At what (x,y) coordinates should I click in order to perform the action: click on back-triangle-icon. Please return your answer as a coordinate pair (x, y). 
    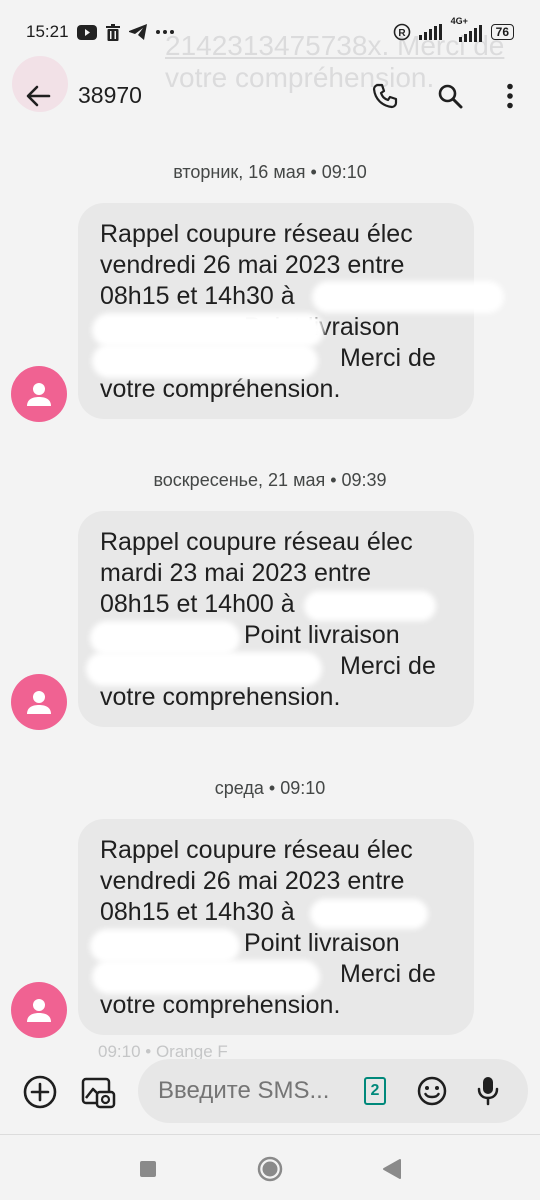
    Looking at the image, I should click on (392, 1169).